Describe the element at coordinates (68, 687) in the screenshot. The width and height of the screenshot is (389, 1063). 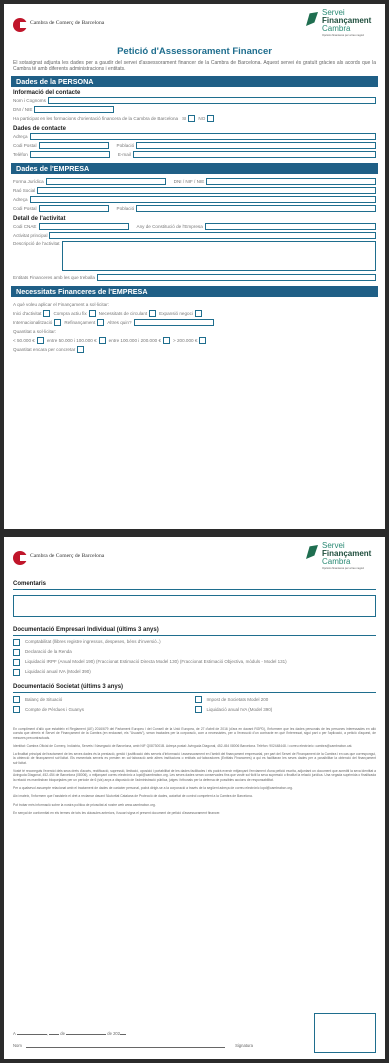
I see `company-docs-heading: Documentació Societat (últims 3 anys)` at that location.